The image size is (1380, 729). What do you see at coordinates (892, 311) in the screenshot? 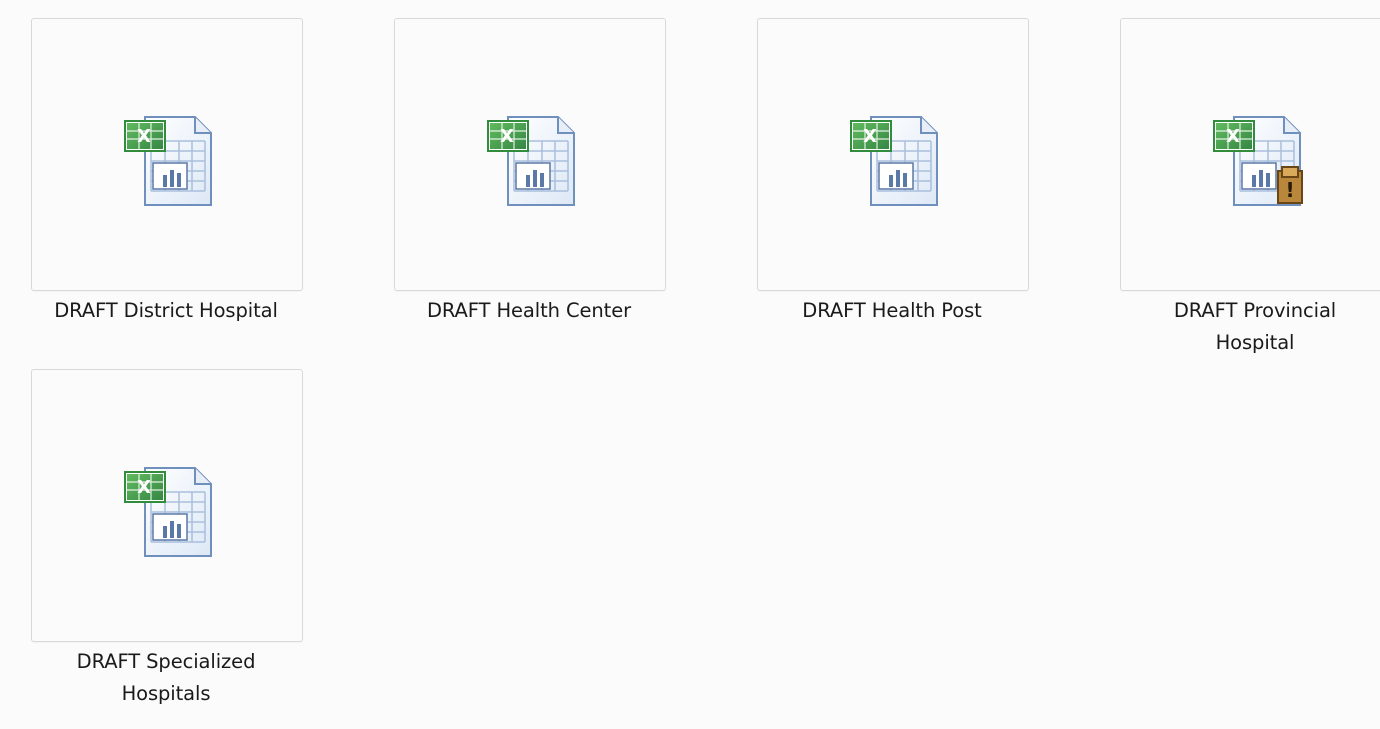
I see `file-name: DRAFT Health Post` at bounding box center [892, 311].